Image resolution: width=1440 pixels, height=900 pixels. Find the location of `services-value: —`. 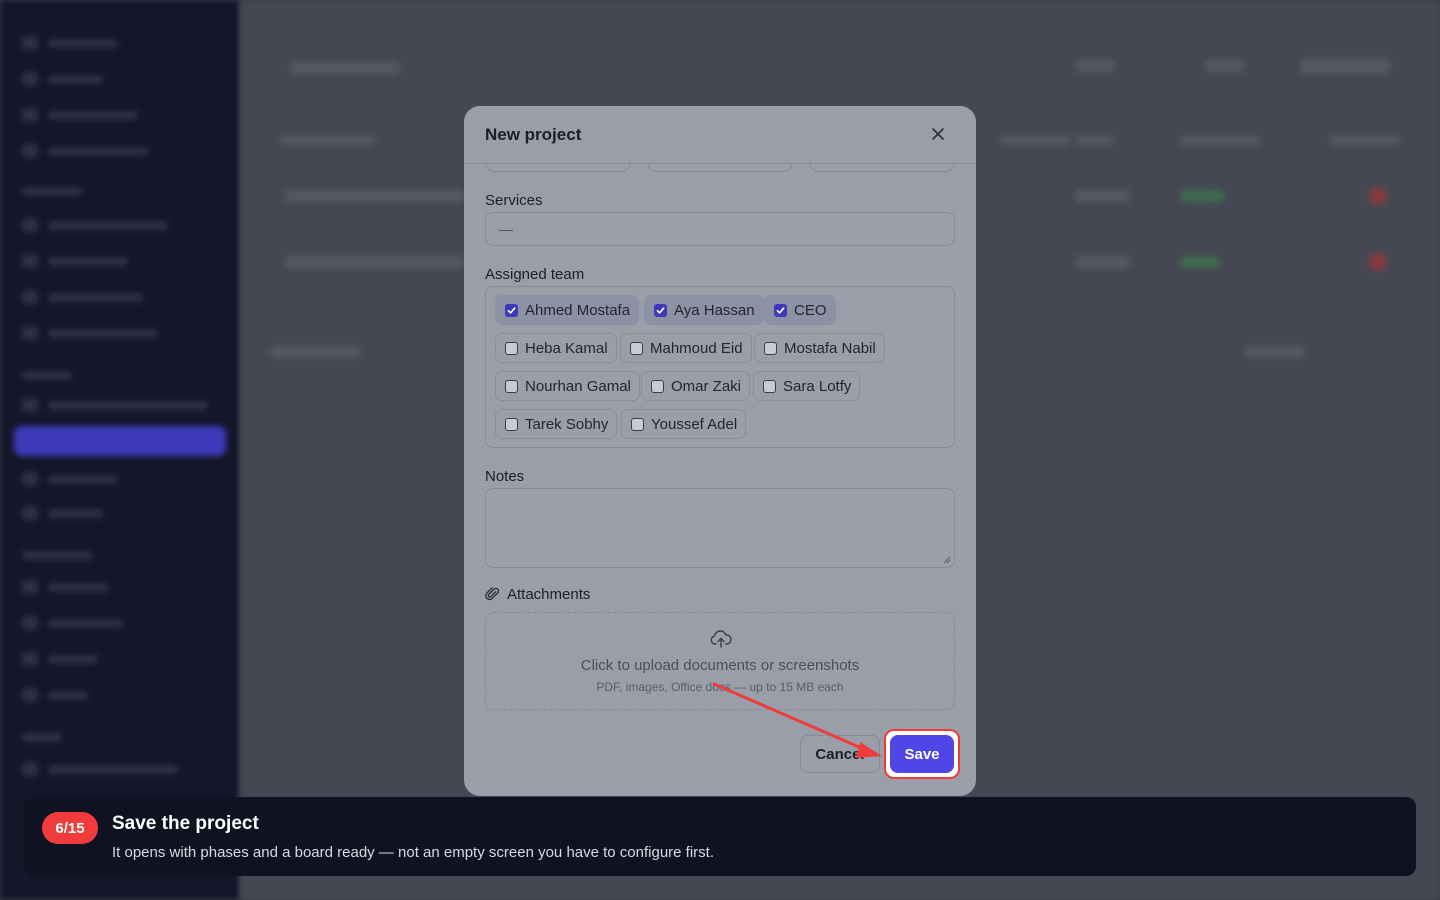

services-value: — is located at coordinates (506, 229).